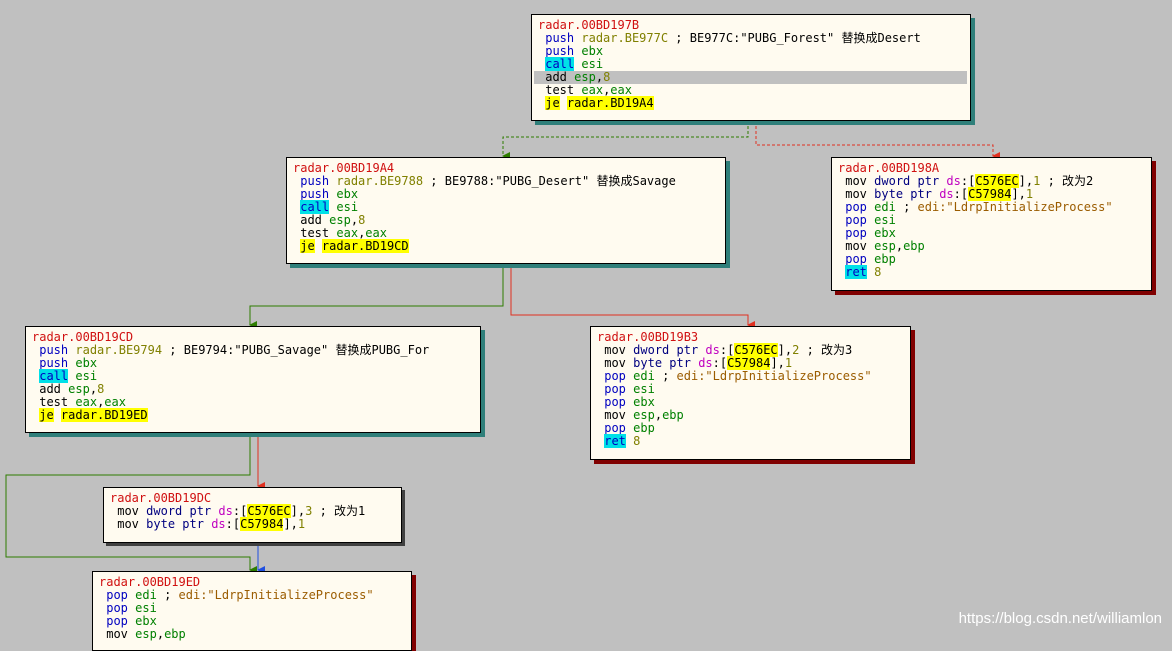  Describe the element at coordinates (119, 350) in the screenshot. I see `operand: radar.BE9794` at that location.